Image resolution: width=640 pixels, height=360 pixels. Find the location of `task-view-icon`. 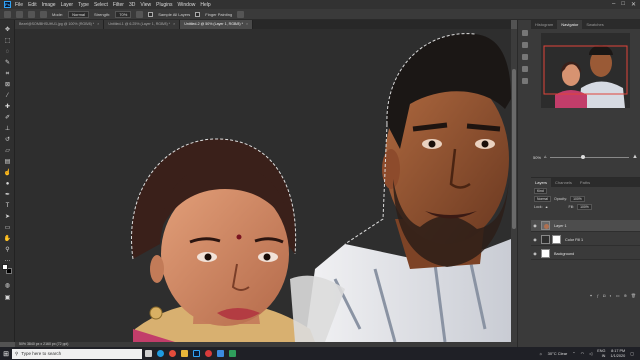

task-view-icon is located at coordinates (148, 353).